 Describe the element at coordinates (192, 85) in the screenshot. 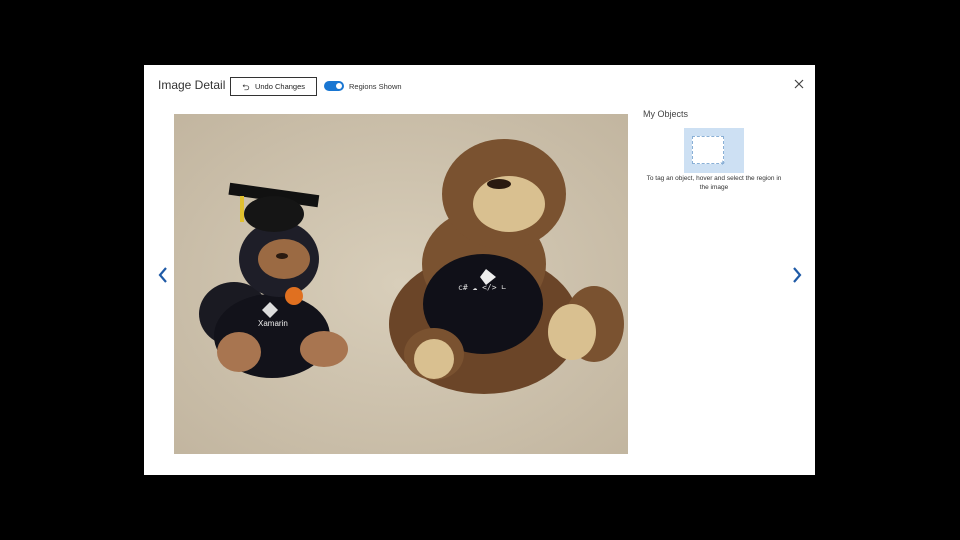

I see `dialog-title: Image Detail` at that location.